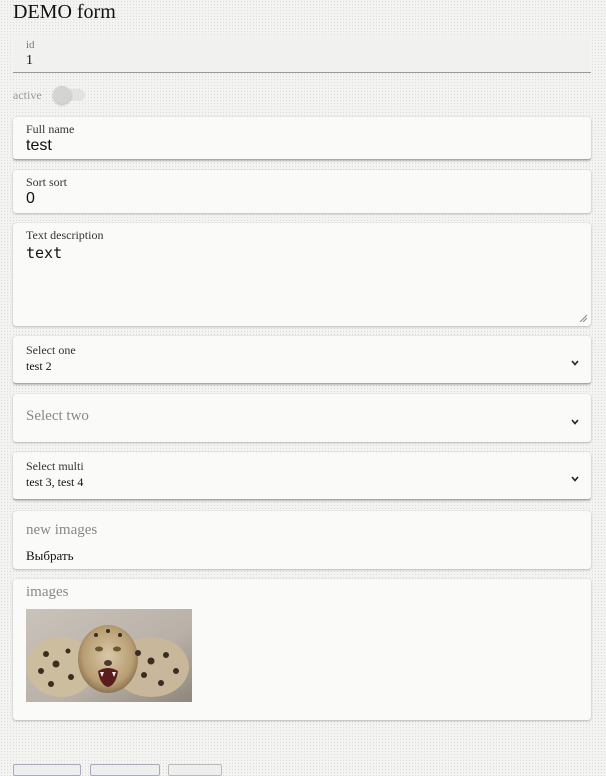  Describe the element at coordinates (30, 45) in the screenshot. I see `id-label: id` at that location.